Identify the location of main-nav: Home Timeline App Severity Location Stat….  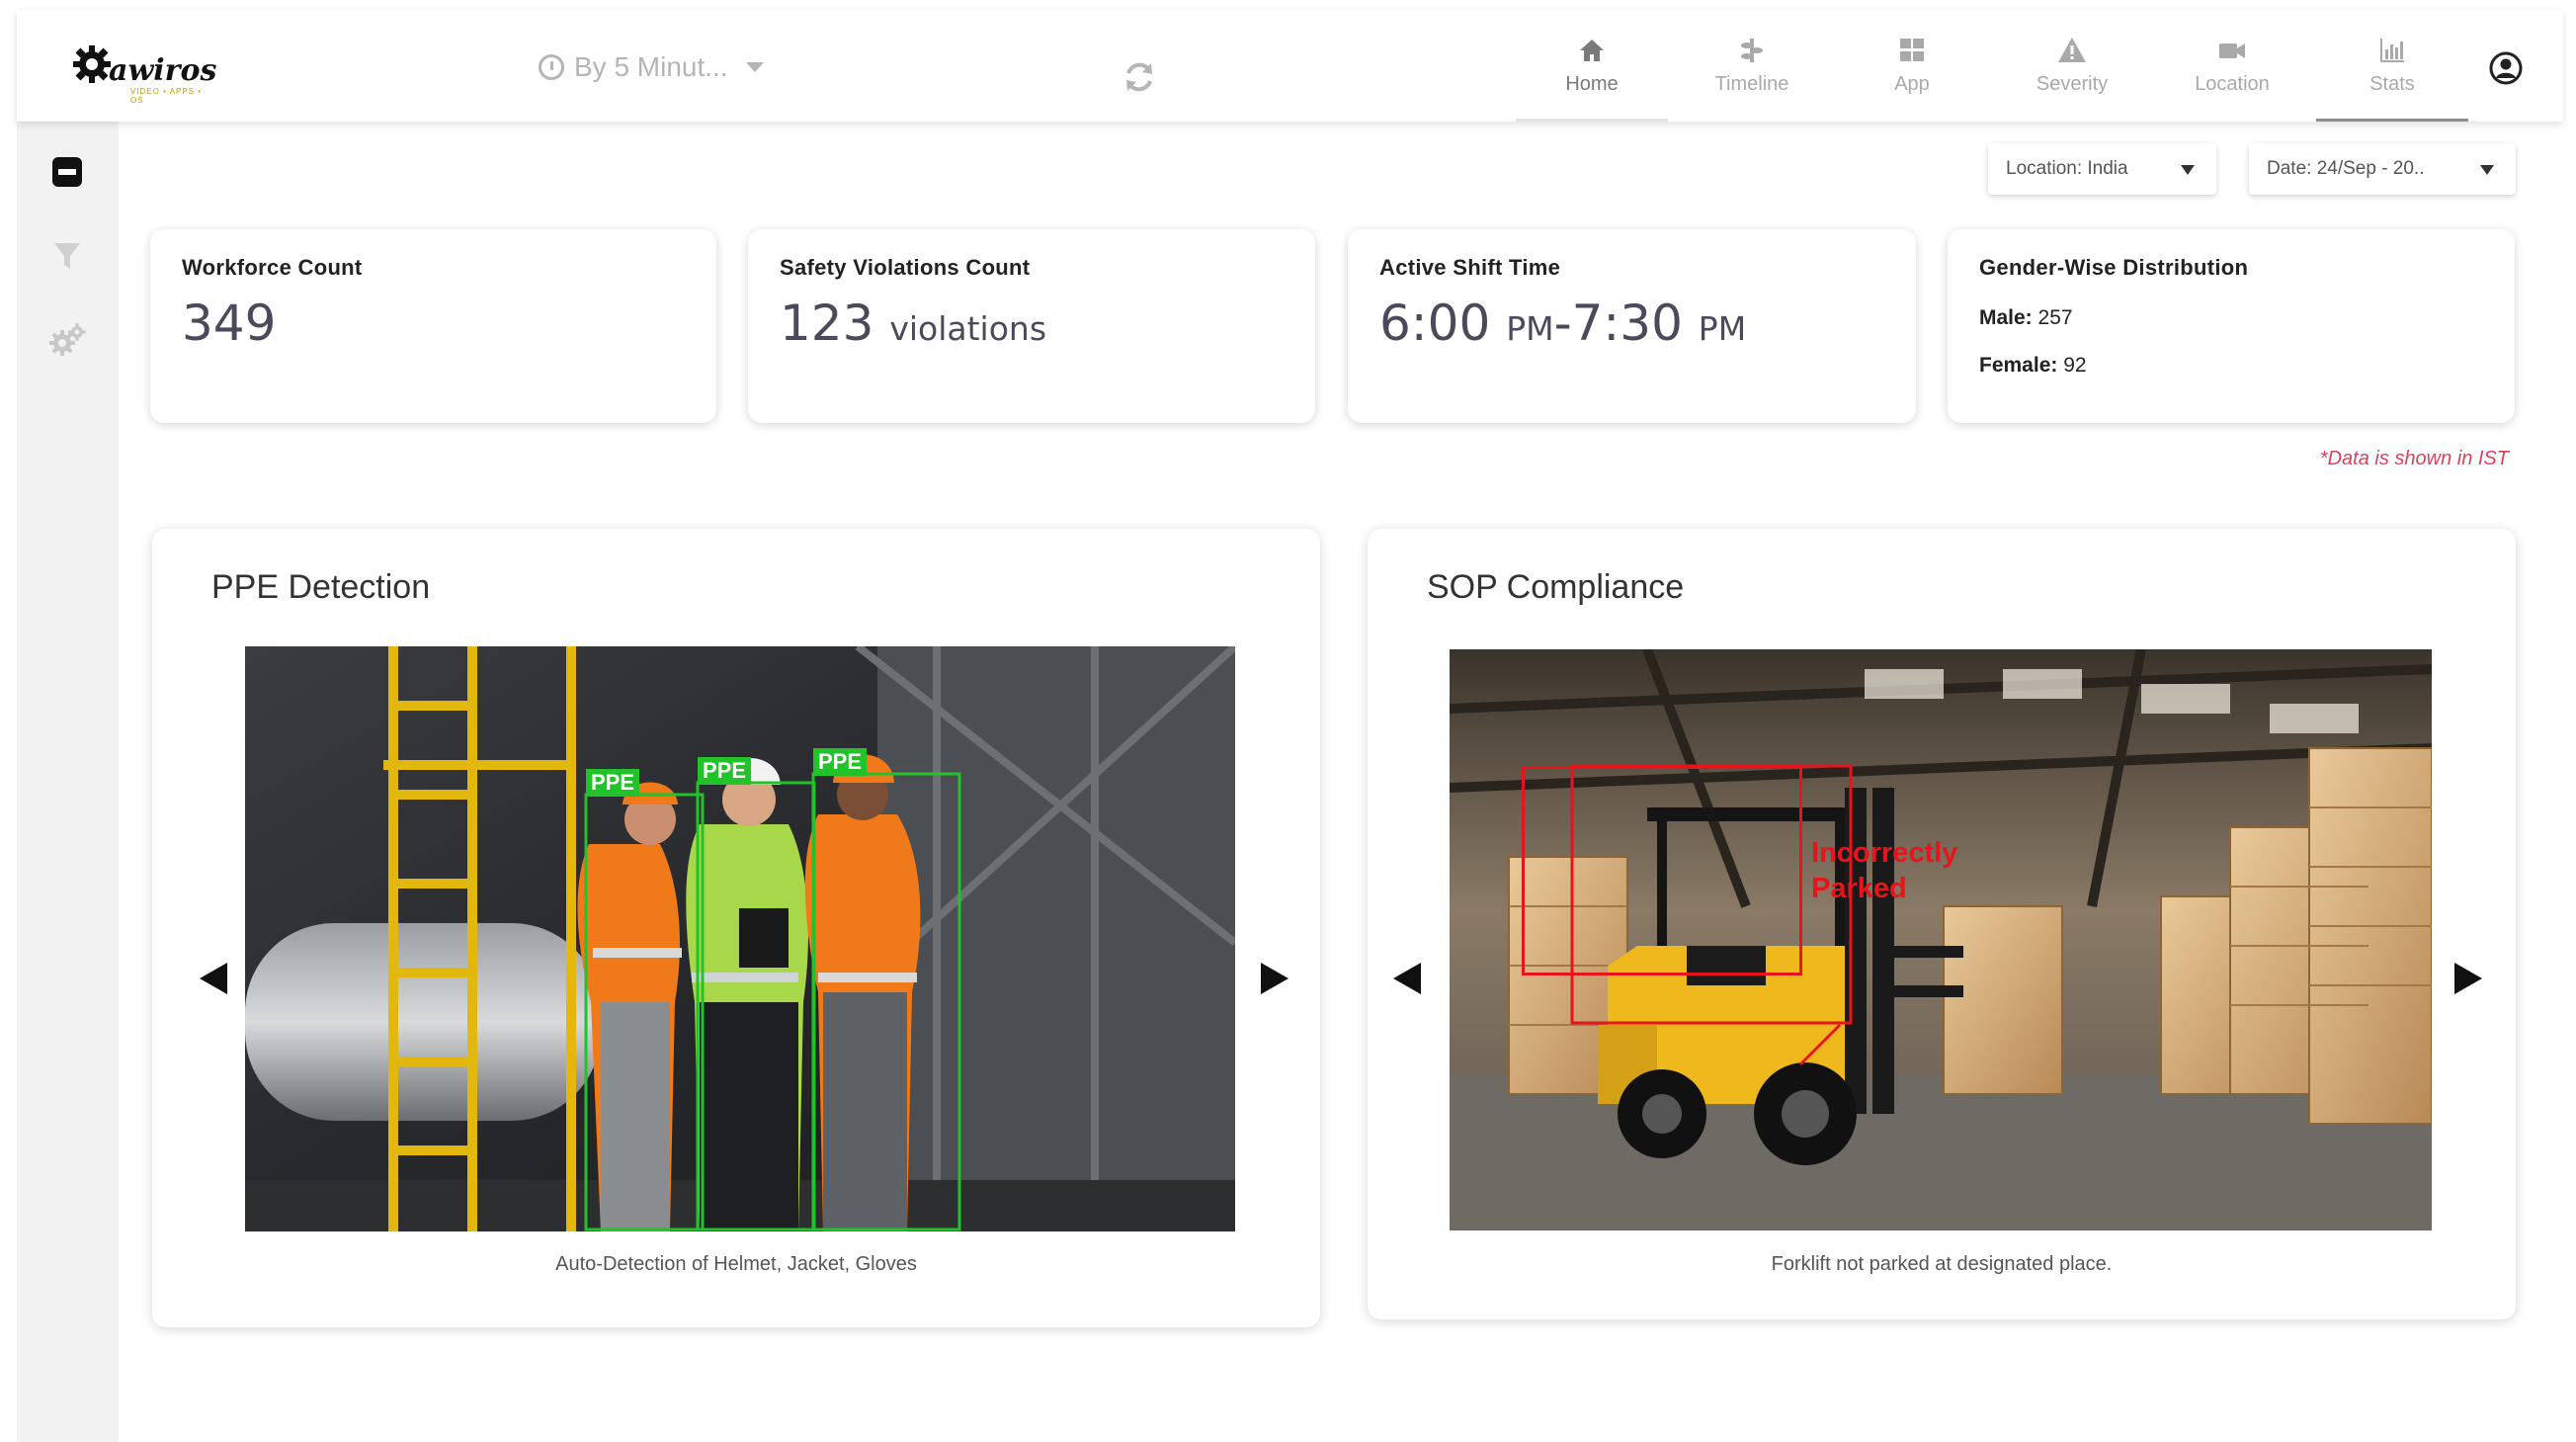
(1992, 66).